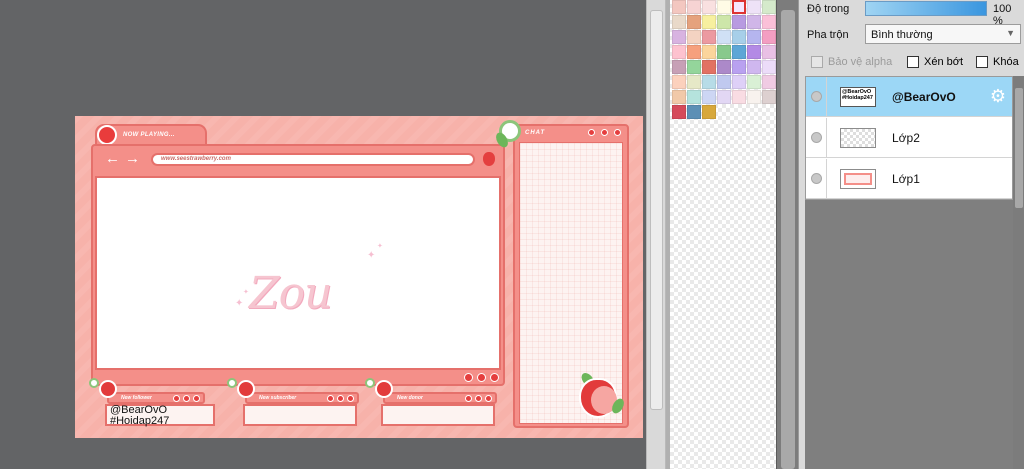 Image resolution: width=1024 pixels, height=469 pixels. Describe the element at coordinates (909, 179) in the screenshot. I see `layer-item-lop1: Lớp1` at that location.